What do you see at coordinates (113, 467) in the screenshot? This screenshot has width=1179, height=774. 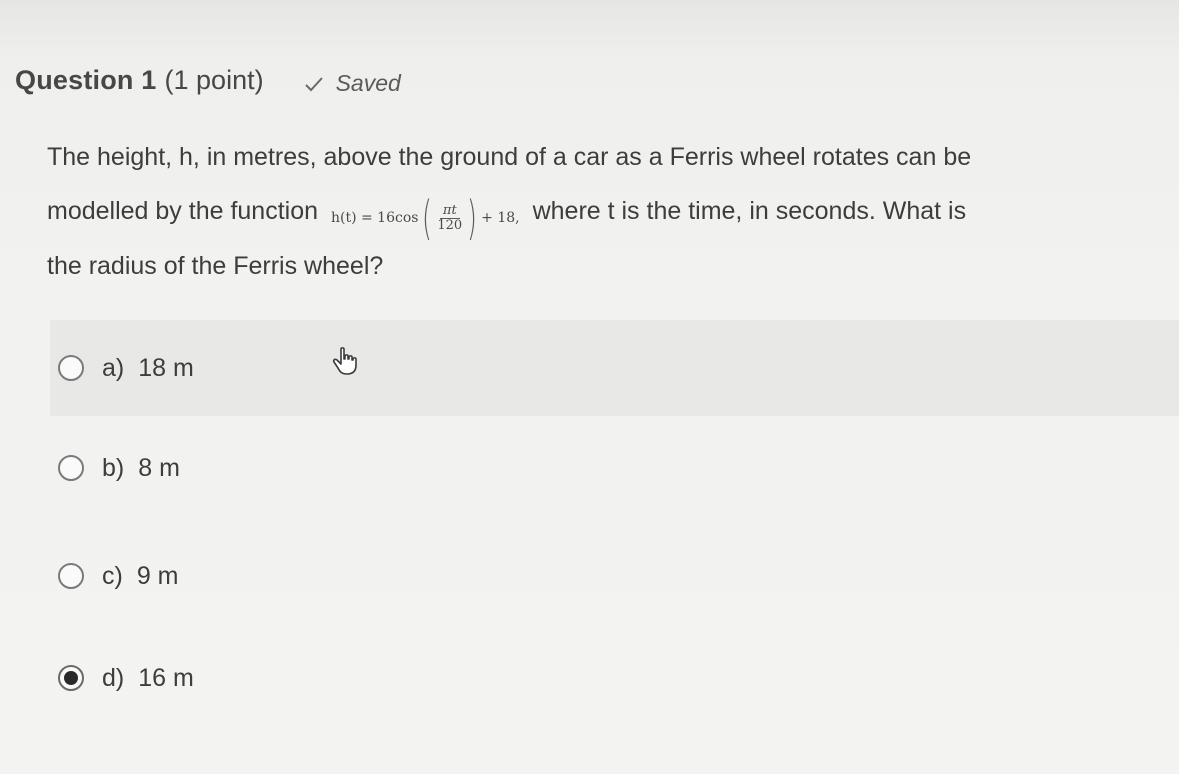 I see `option-b-letter: b)` at bounding box center [113, 467].